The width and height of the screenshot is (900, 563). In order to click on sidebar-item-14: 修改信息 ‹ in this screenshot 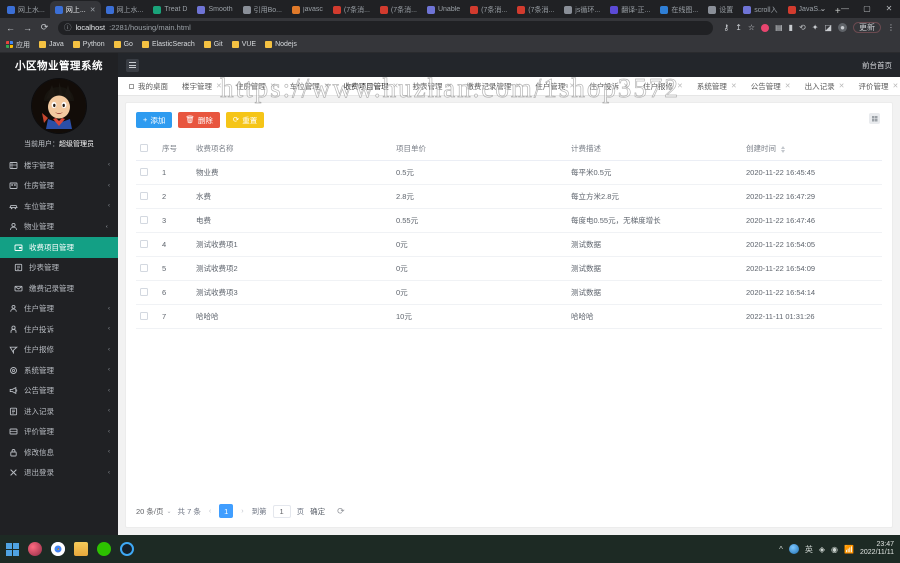, I will do `click(59, 452)`.